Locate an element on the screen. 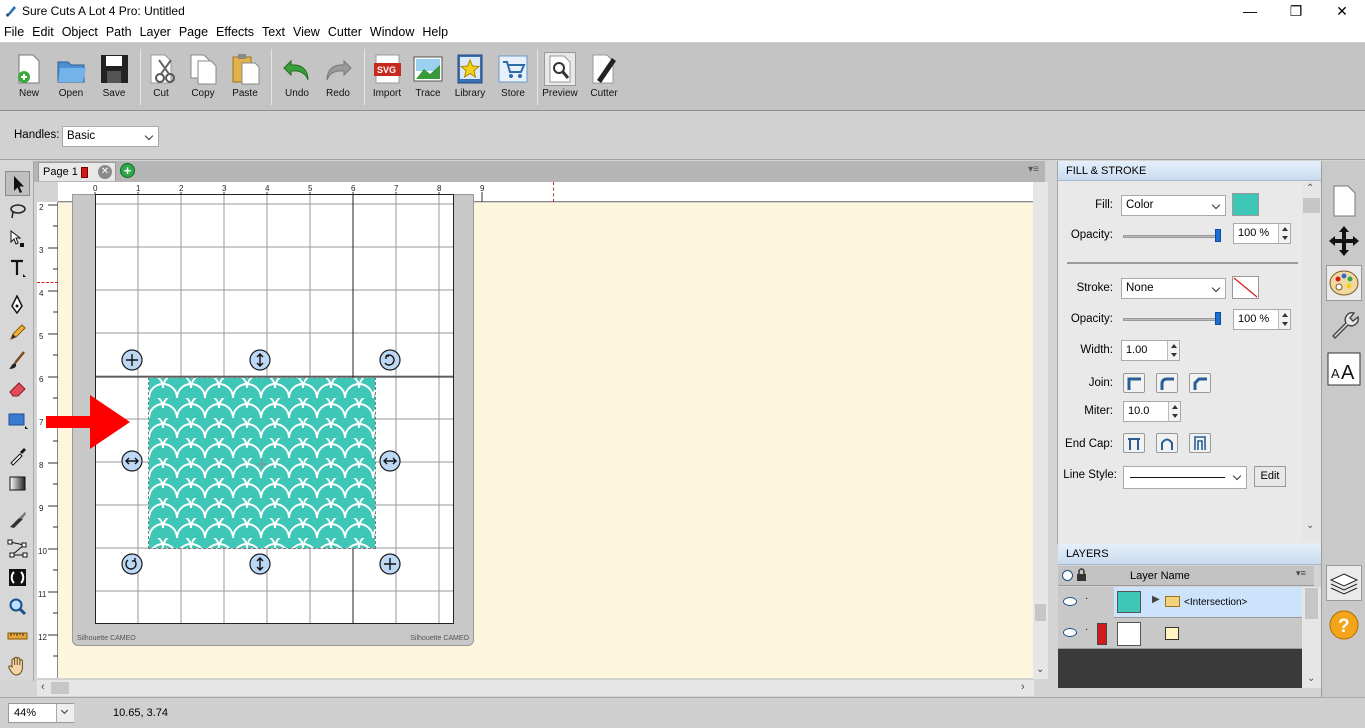  miter-field: 10.0 is located at coordinates (1152, 411).